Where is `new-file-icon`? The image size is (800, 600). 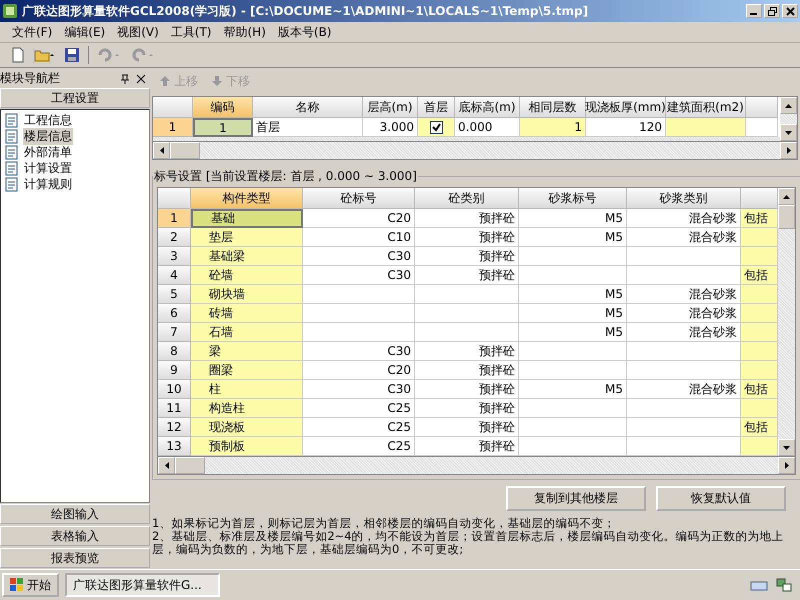 new-file-icon is located at coordinates (18, 55).